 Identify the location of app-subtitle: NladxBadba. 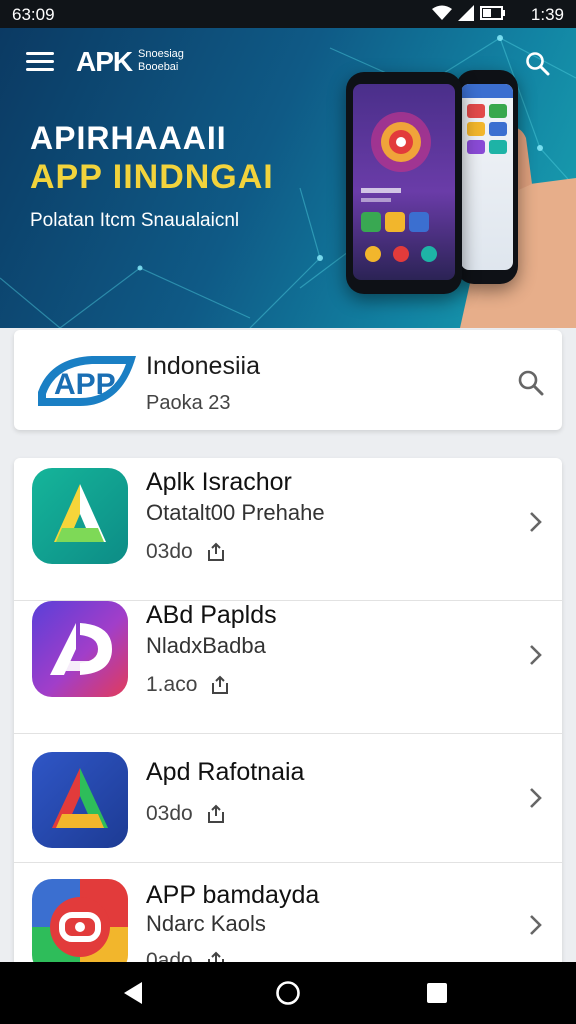
(206, 645).